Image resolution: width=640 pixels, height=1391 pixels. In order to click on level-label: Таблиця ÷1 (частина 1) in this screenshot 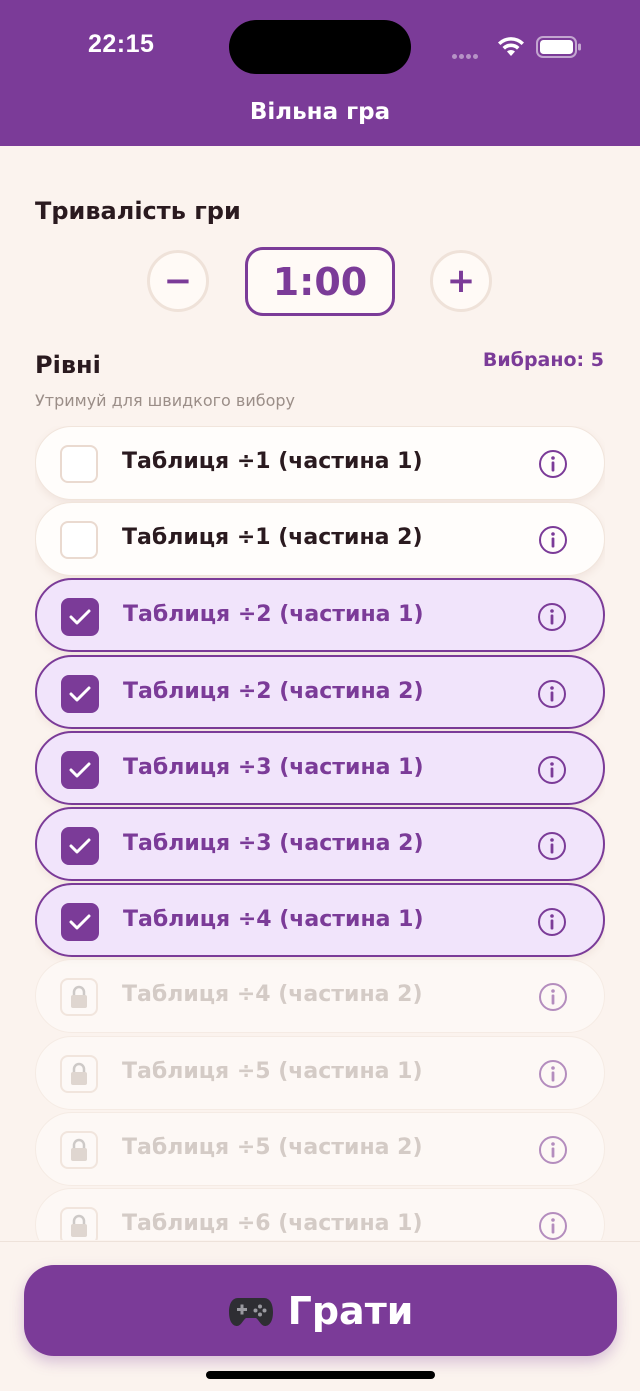, I will do `click(272, 461)`.